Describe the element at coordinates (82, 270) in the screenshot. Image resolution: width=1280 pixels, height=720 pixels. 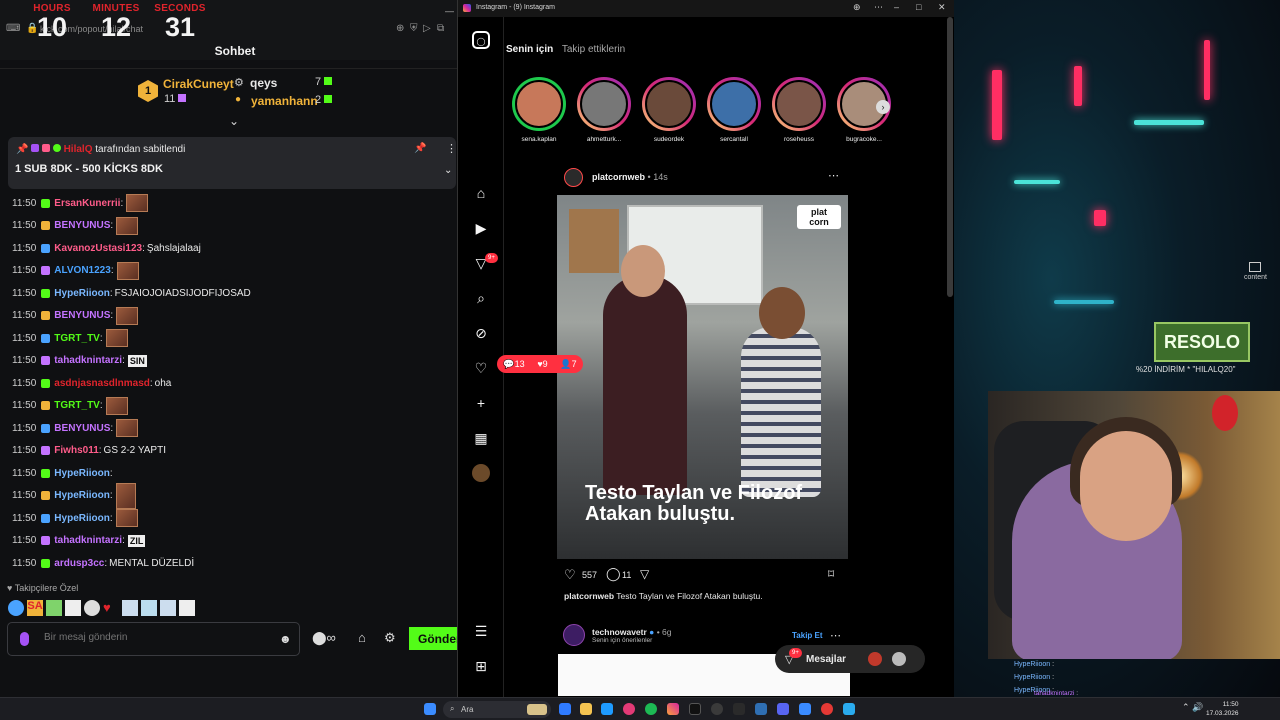
I see `message-username: ALVON1223` at that location.